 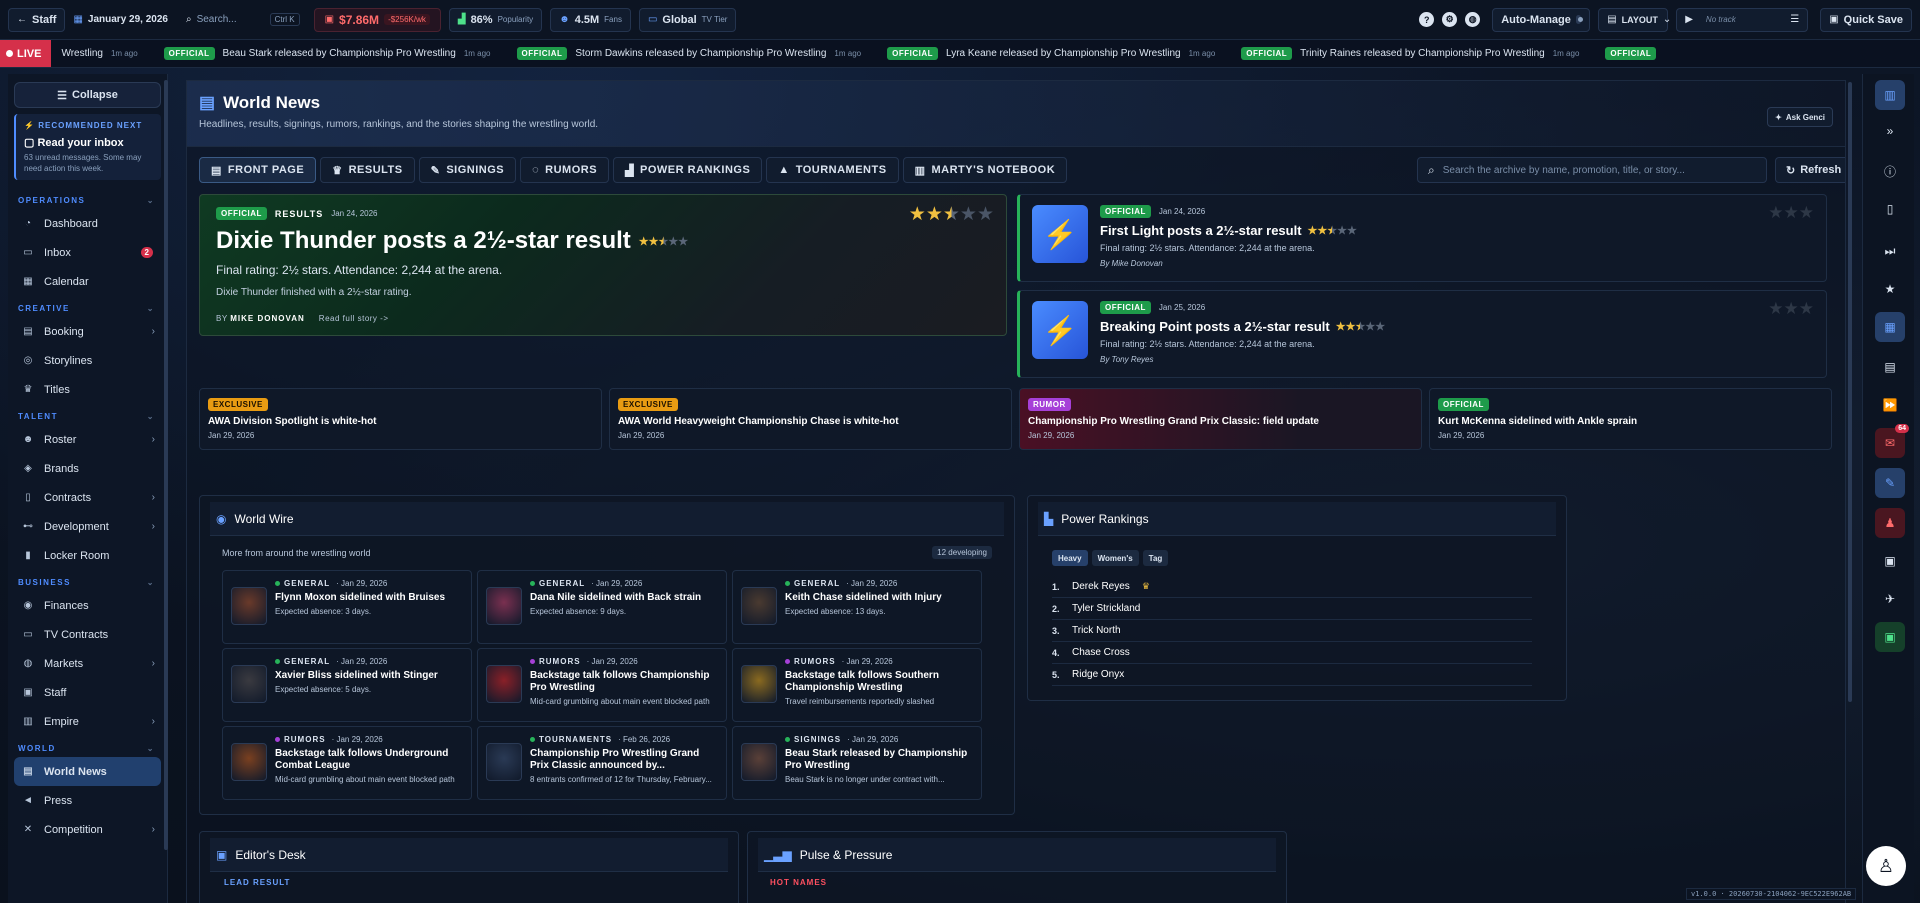 What do you see at coordinates (87, 360) in the screenshot?
I see `sidebar-item-storylines: ◎ Storylines` at bounding box center [87, 360].